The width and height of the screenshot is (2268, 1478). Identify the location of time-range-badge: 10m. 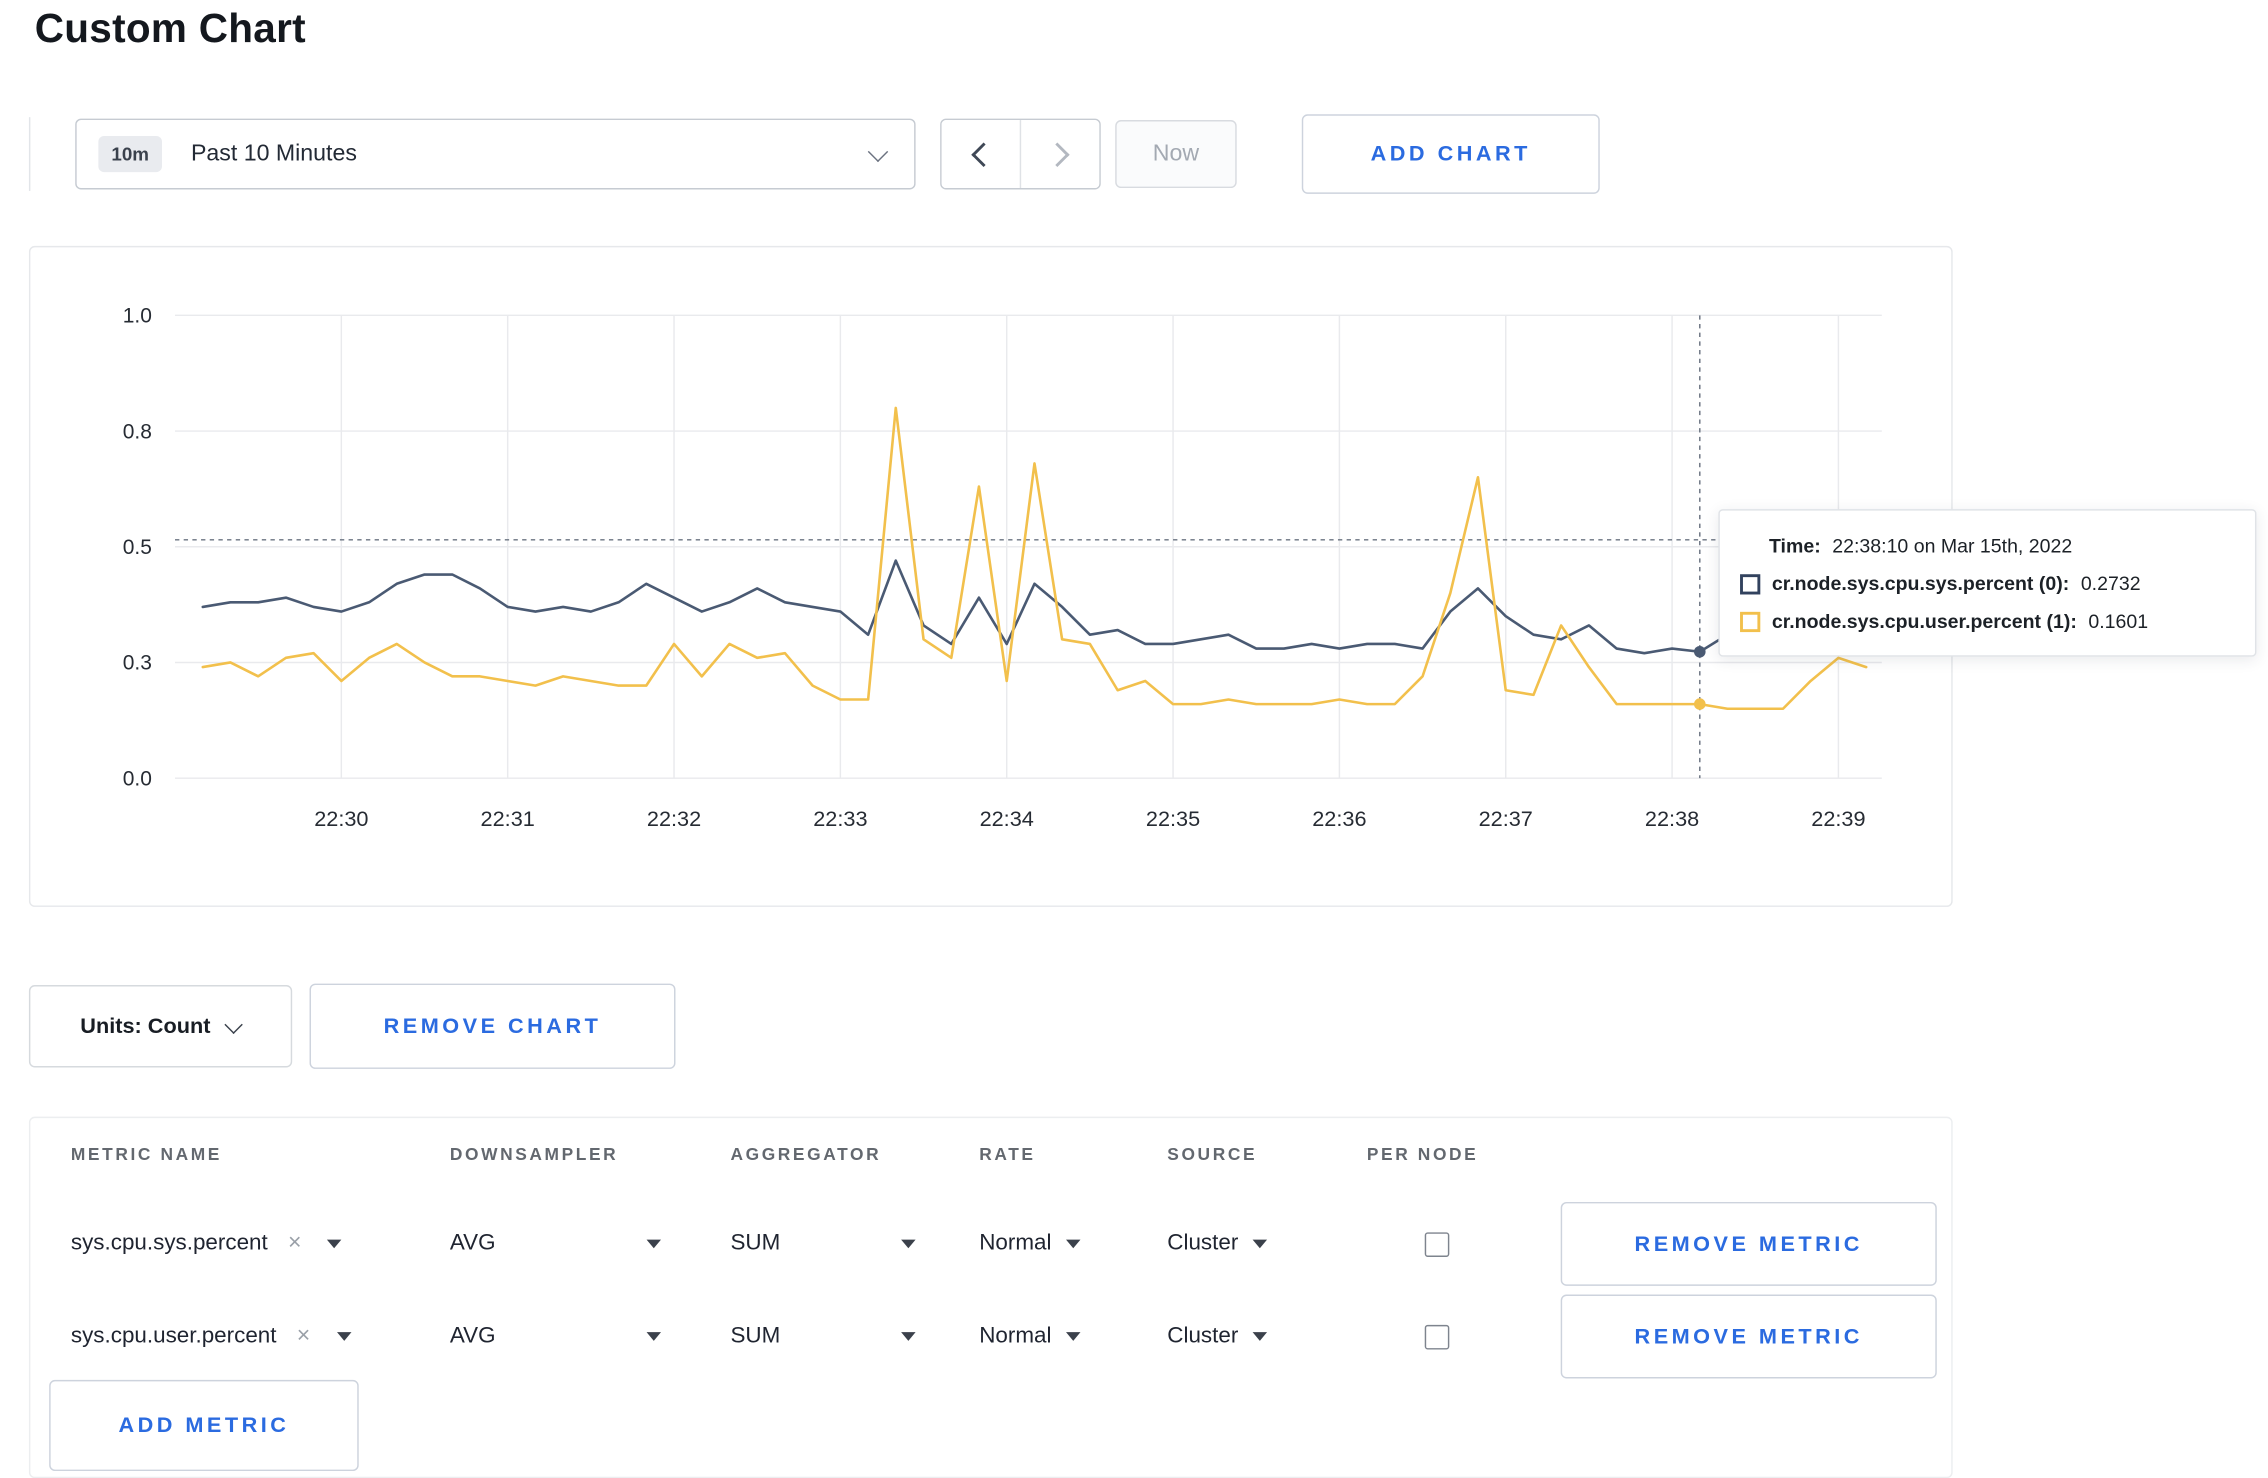
(130, 154).